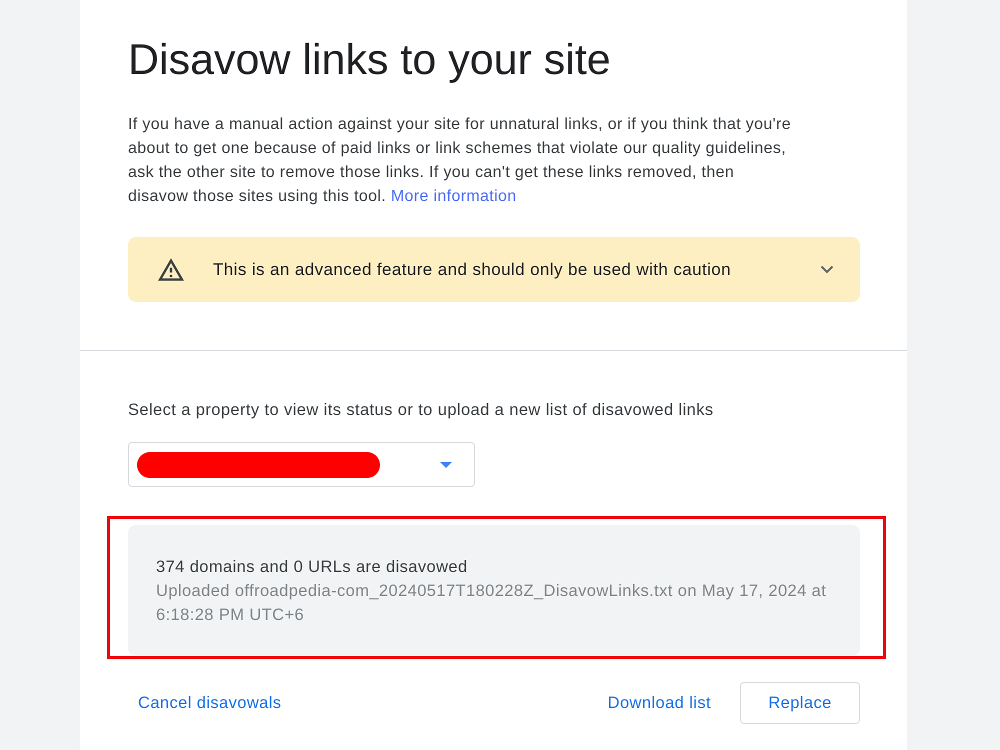 Image resolution: width=1000 pixels, height=750 pixels. What do you see at coordinates (171, 269) in the screenshot?
I see `warning-icon` at bounding box center [171, 269].